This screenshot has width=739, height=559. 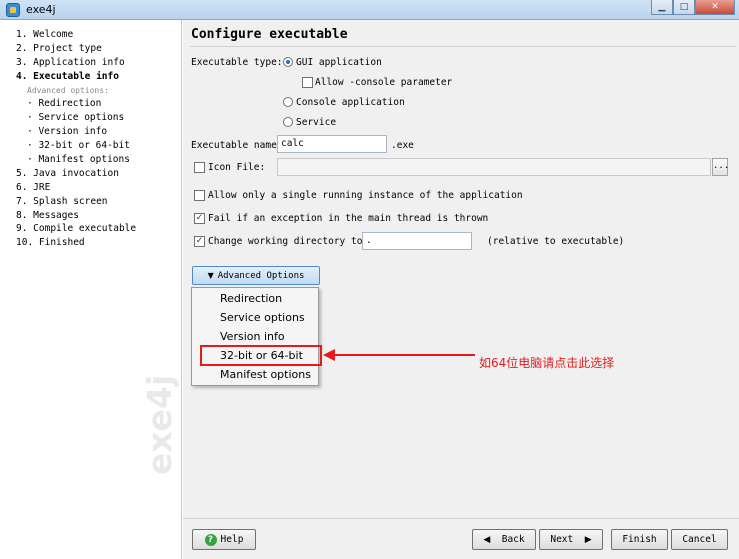 I want to click on step-finished: 10. Finished, so click(x=76, y=243).